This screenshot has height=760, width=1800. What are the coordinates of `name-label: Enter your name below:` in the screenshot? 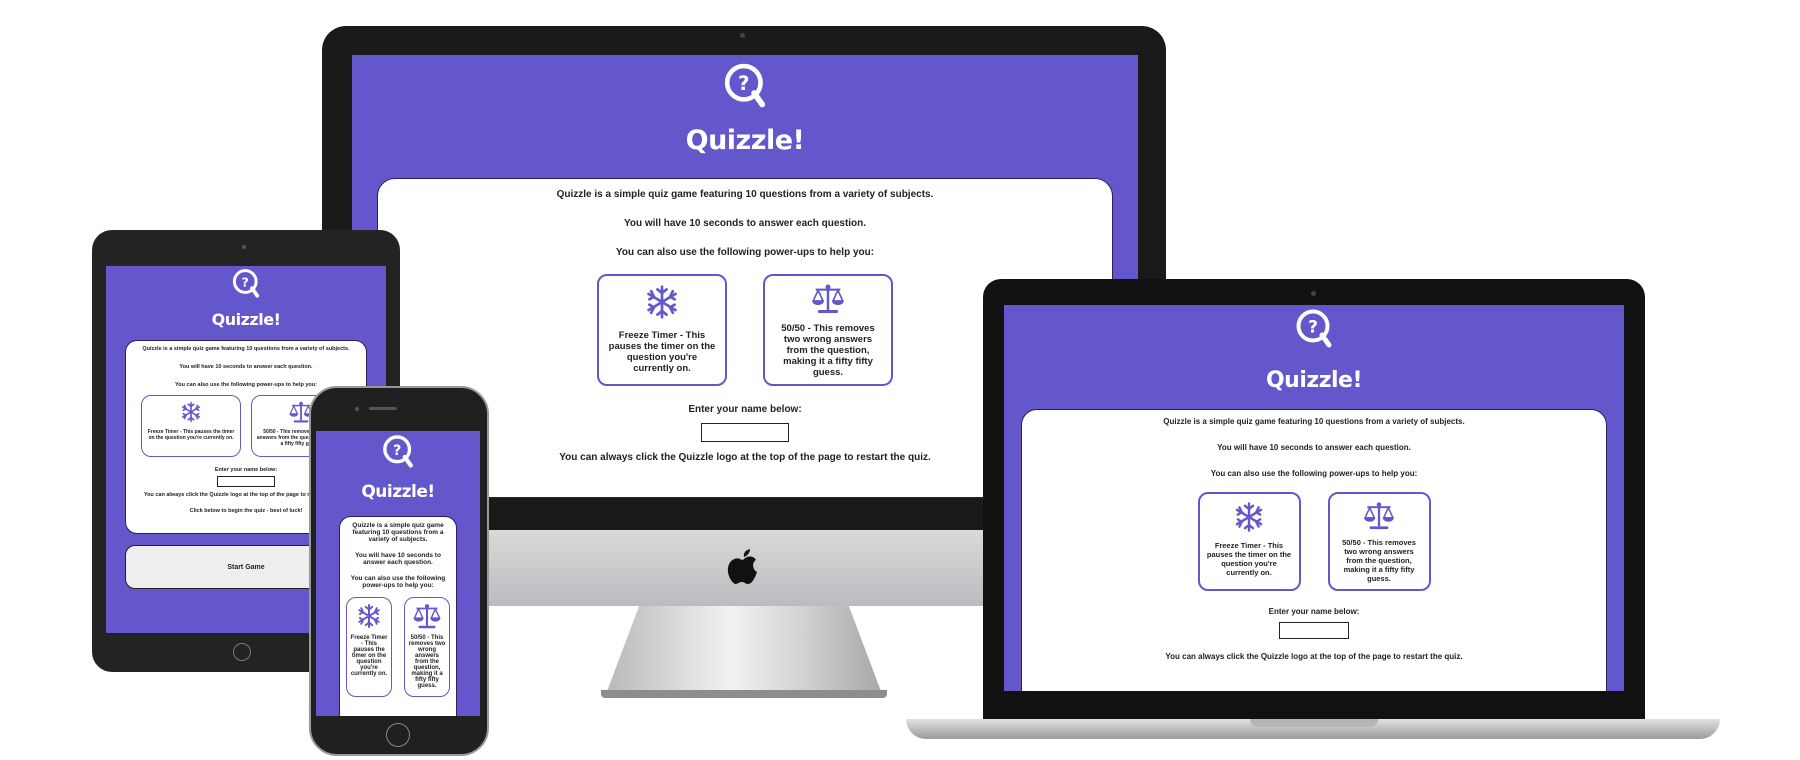 It's located at (1314, 611).